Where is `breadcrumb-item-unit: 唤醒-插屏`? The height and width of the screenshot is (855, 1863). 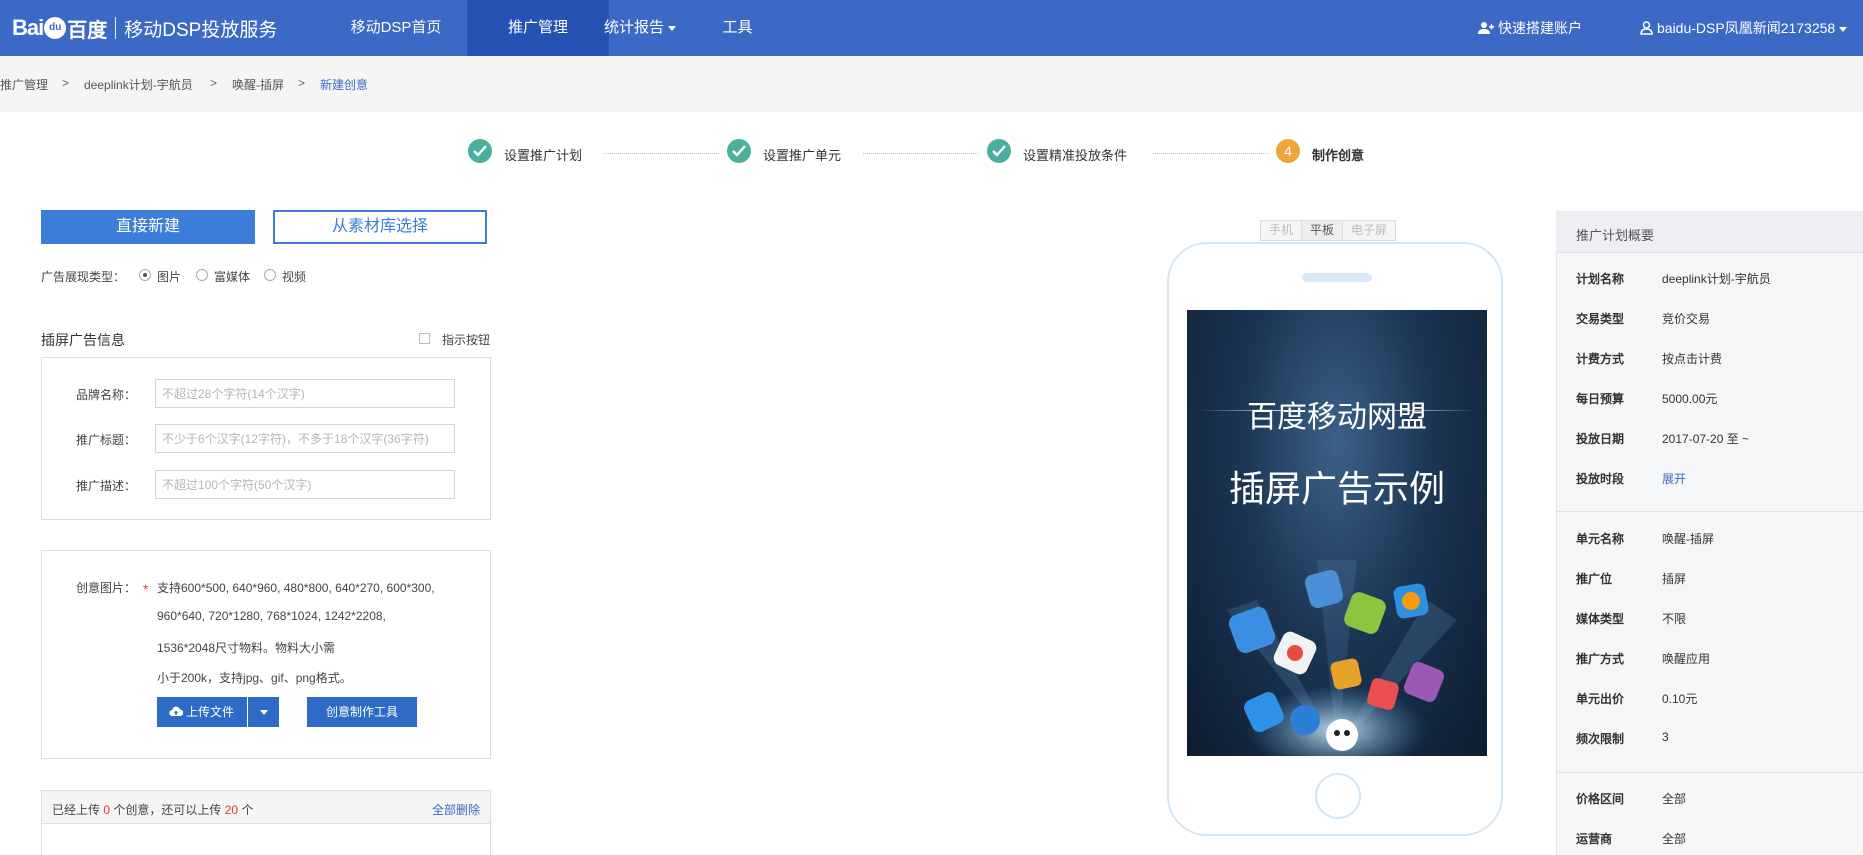 breadcrumb-item-unit: 唤醒-插屏 is located at coordinates (258, 84).